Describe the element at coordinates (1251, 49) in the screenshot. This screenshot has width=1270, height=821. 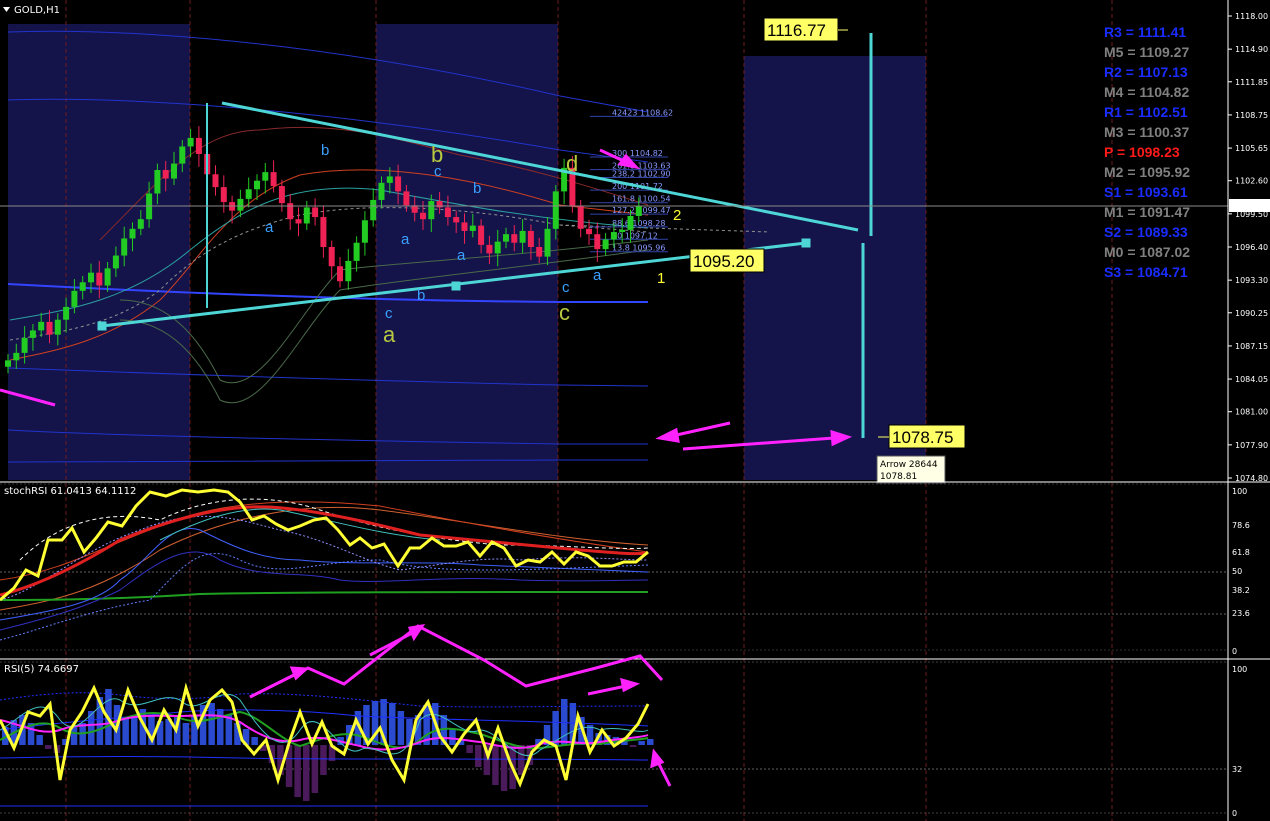
I see `price-axis-label: 1114.90` at that location.